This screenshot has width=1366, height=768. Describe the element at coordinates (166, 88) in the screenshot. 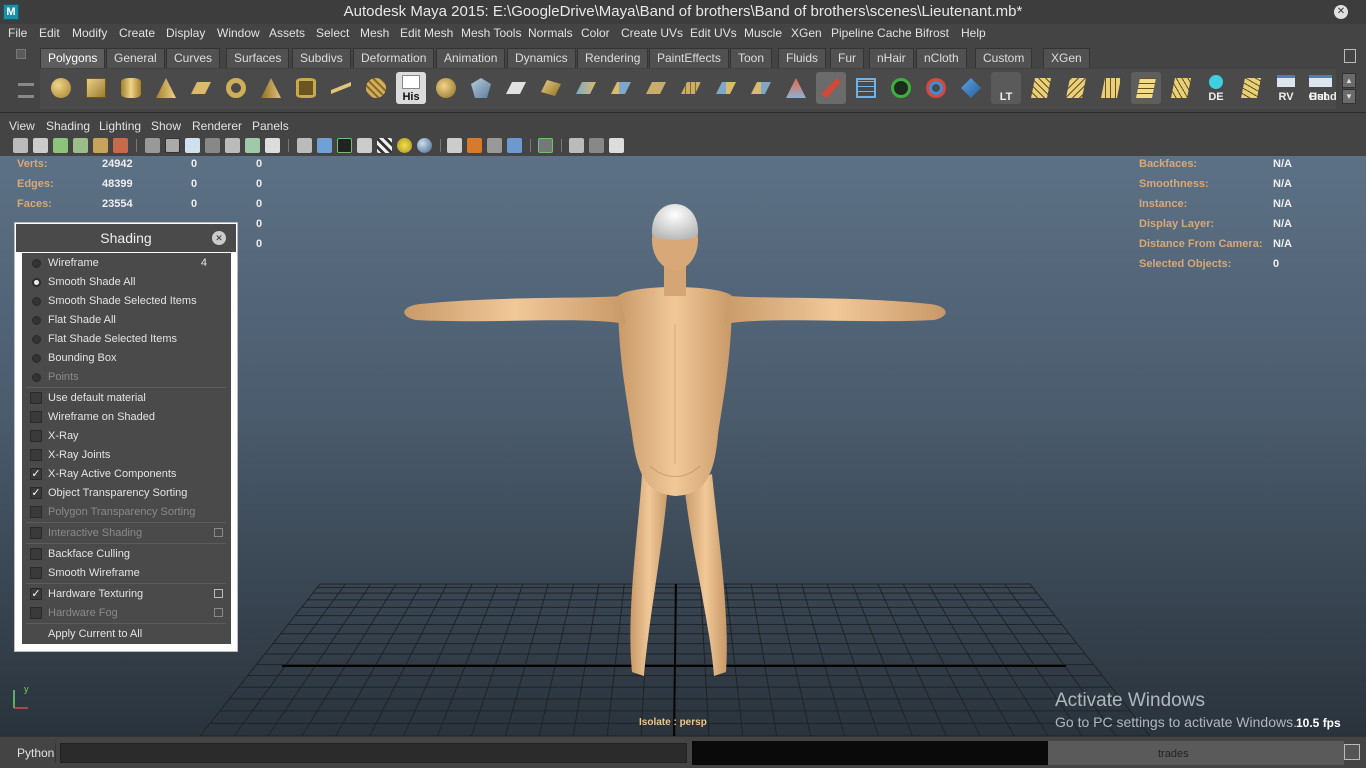

I see `poly-cone-icon` at that location.